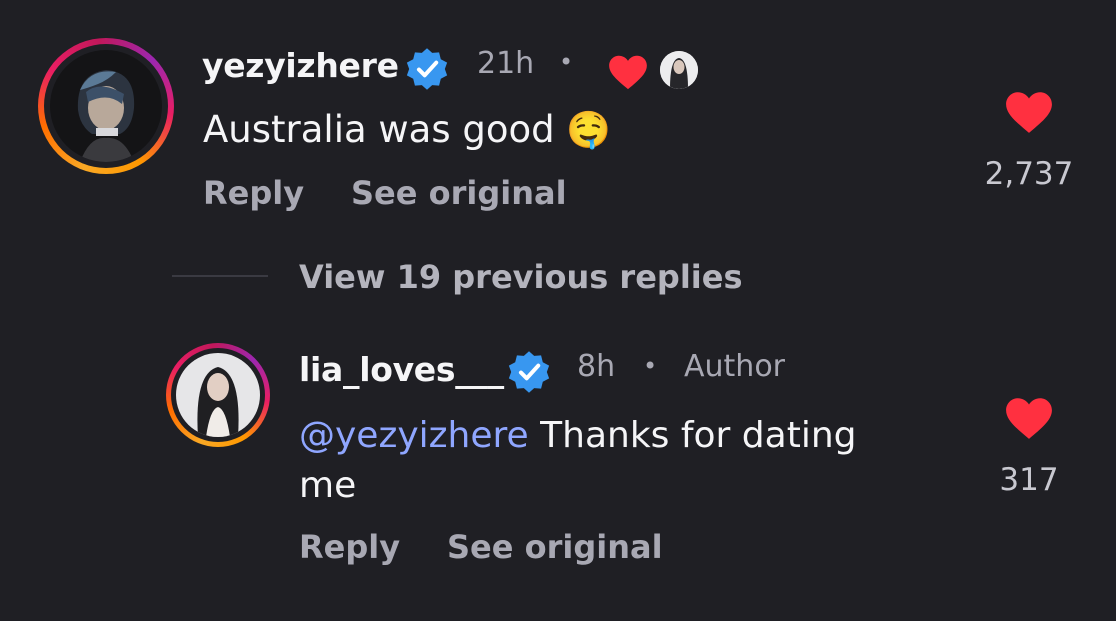 The height and width of the screenshot is (621, 1116). What do you see at coordinates (521, 277) in the screenshot?
I see `view-previous-replies-button: View 19 previous replies` at bounding box center [521, 277].